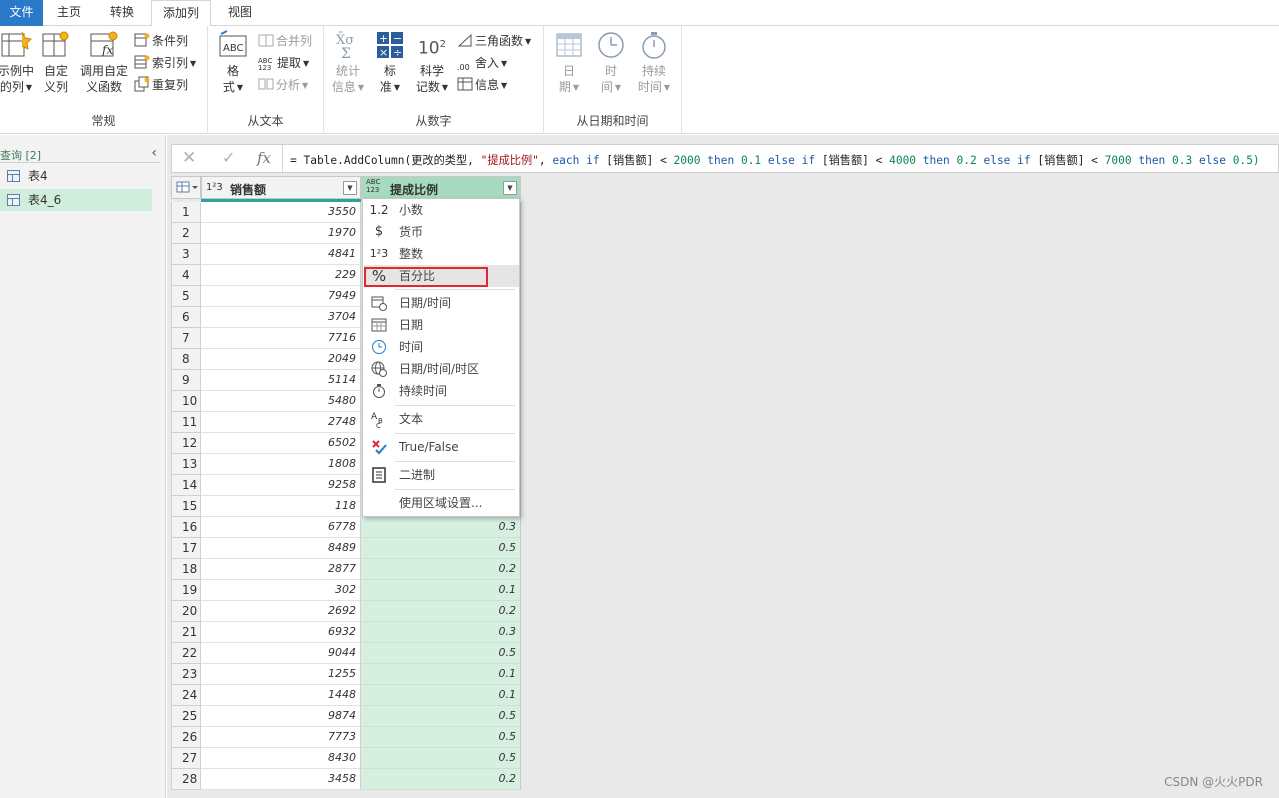 The image size is (1279, 798). Describe the element at coordinates (285, 41) in the screenshot. I see `merge-columns-button: 合并列` at that location.